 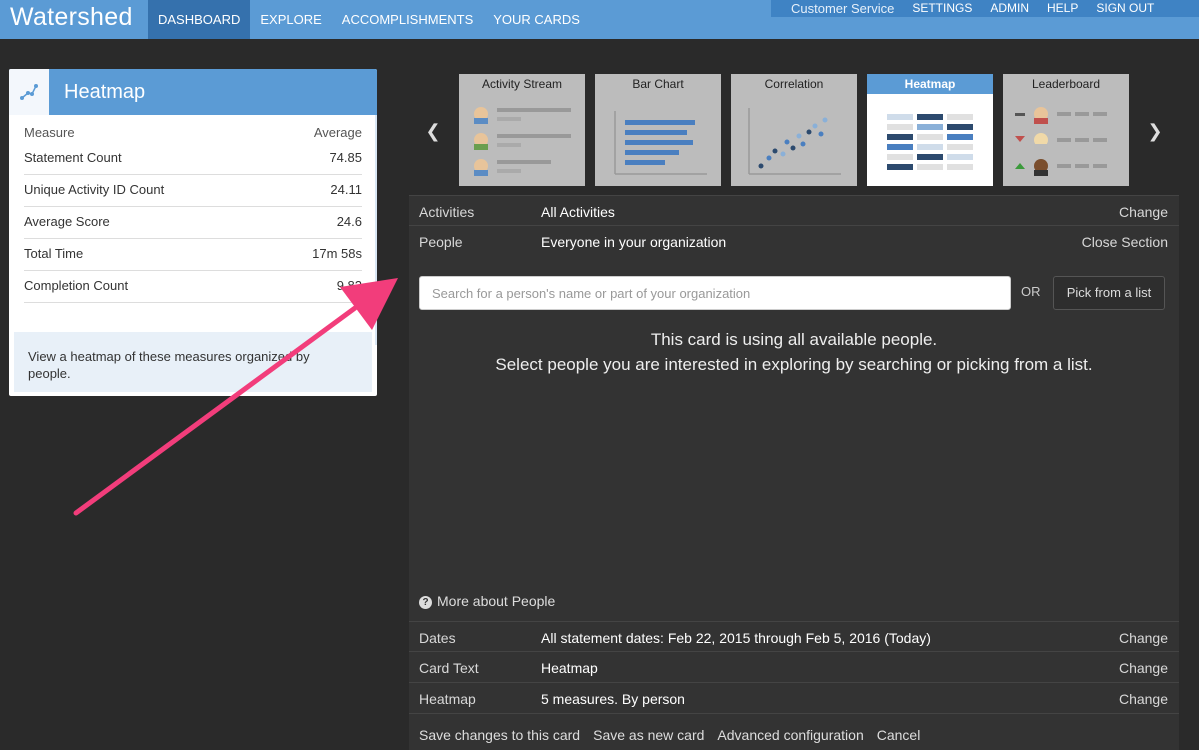 I want to click on heatmap-thumbnail-icon, so click(x=930, y=142).